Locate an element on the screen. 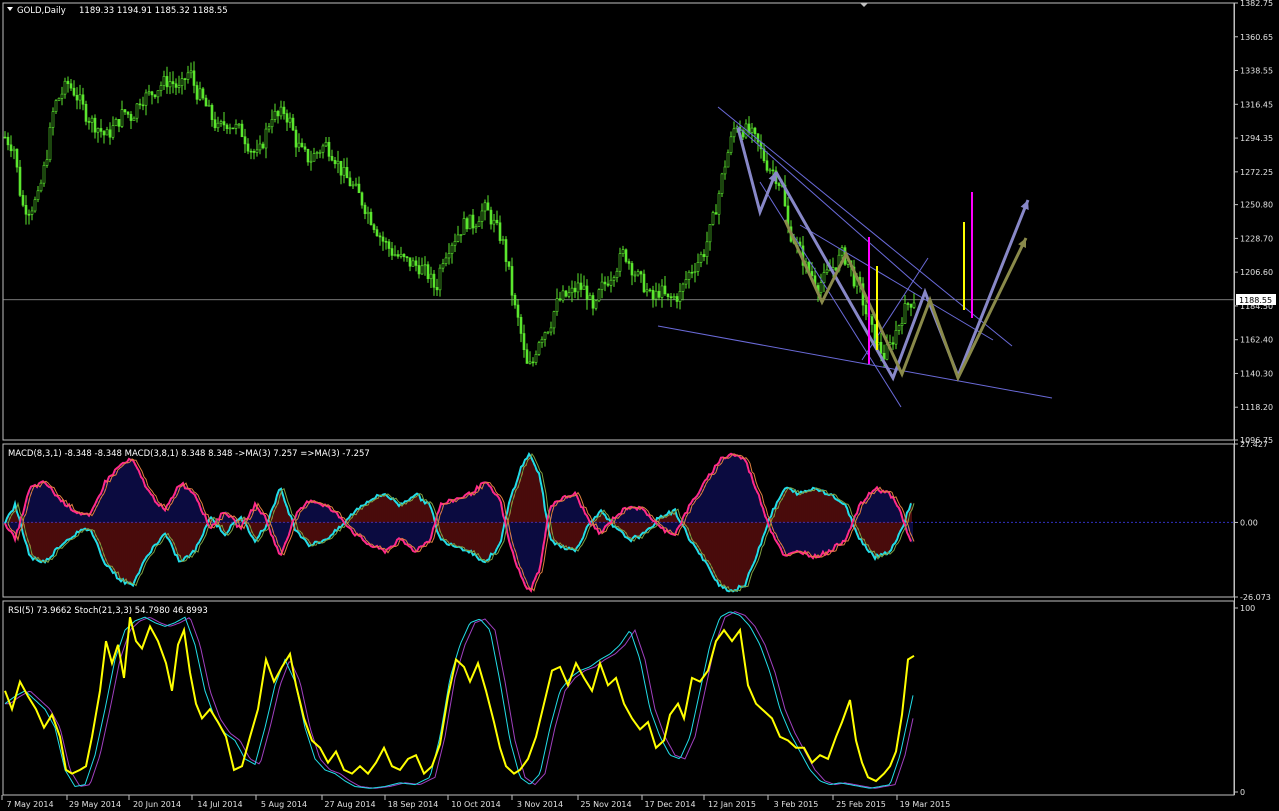 The width and height of the screenshot is (1279, 811). indicator-tick-label: -26.073 is located at coordinates (1255, 597).